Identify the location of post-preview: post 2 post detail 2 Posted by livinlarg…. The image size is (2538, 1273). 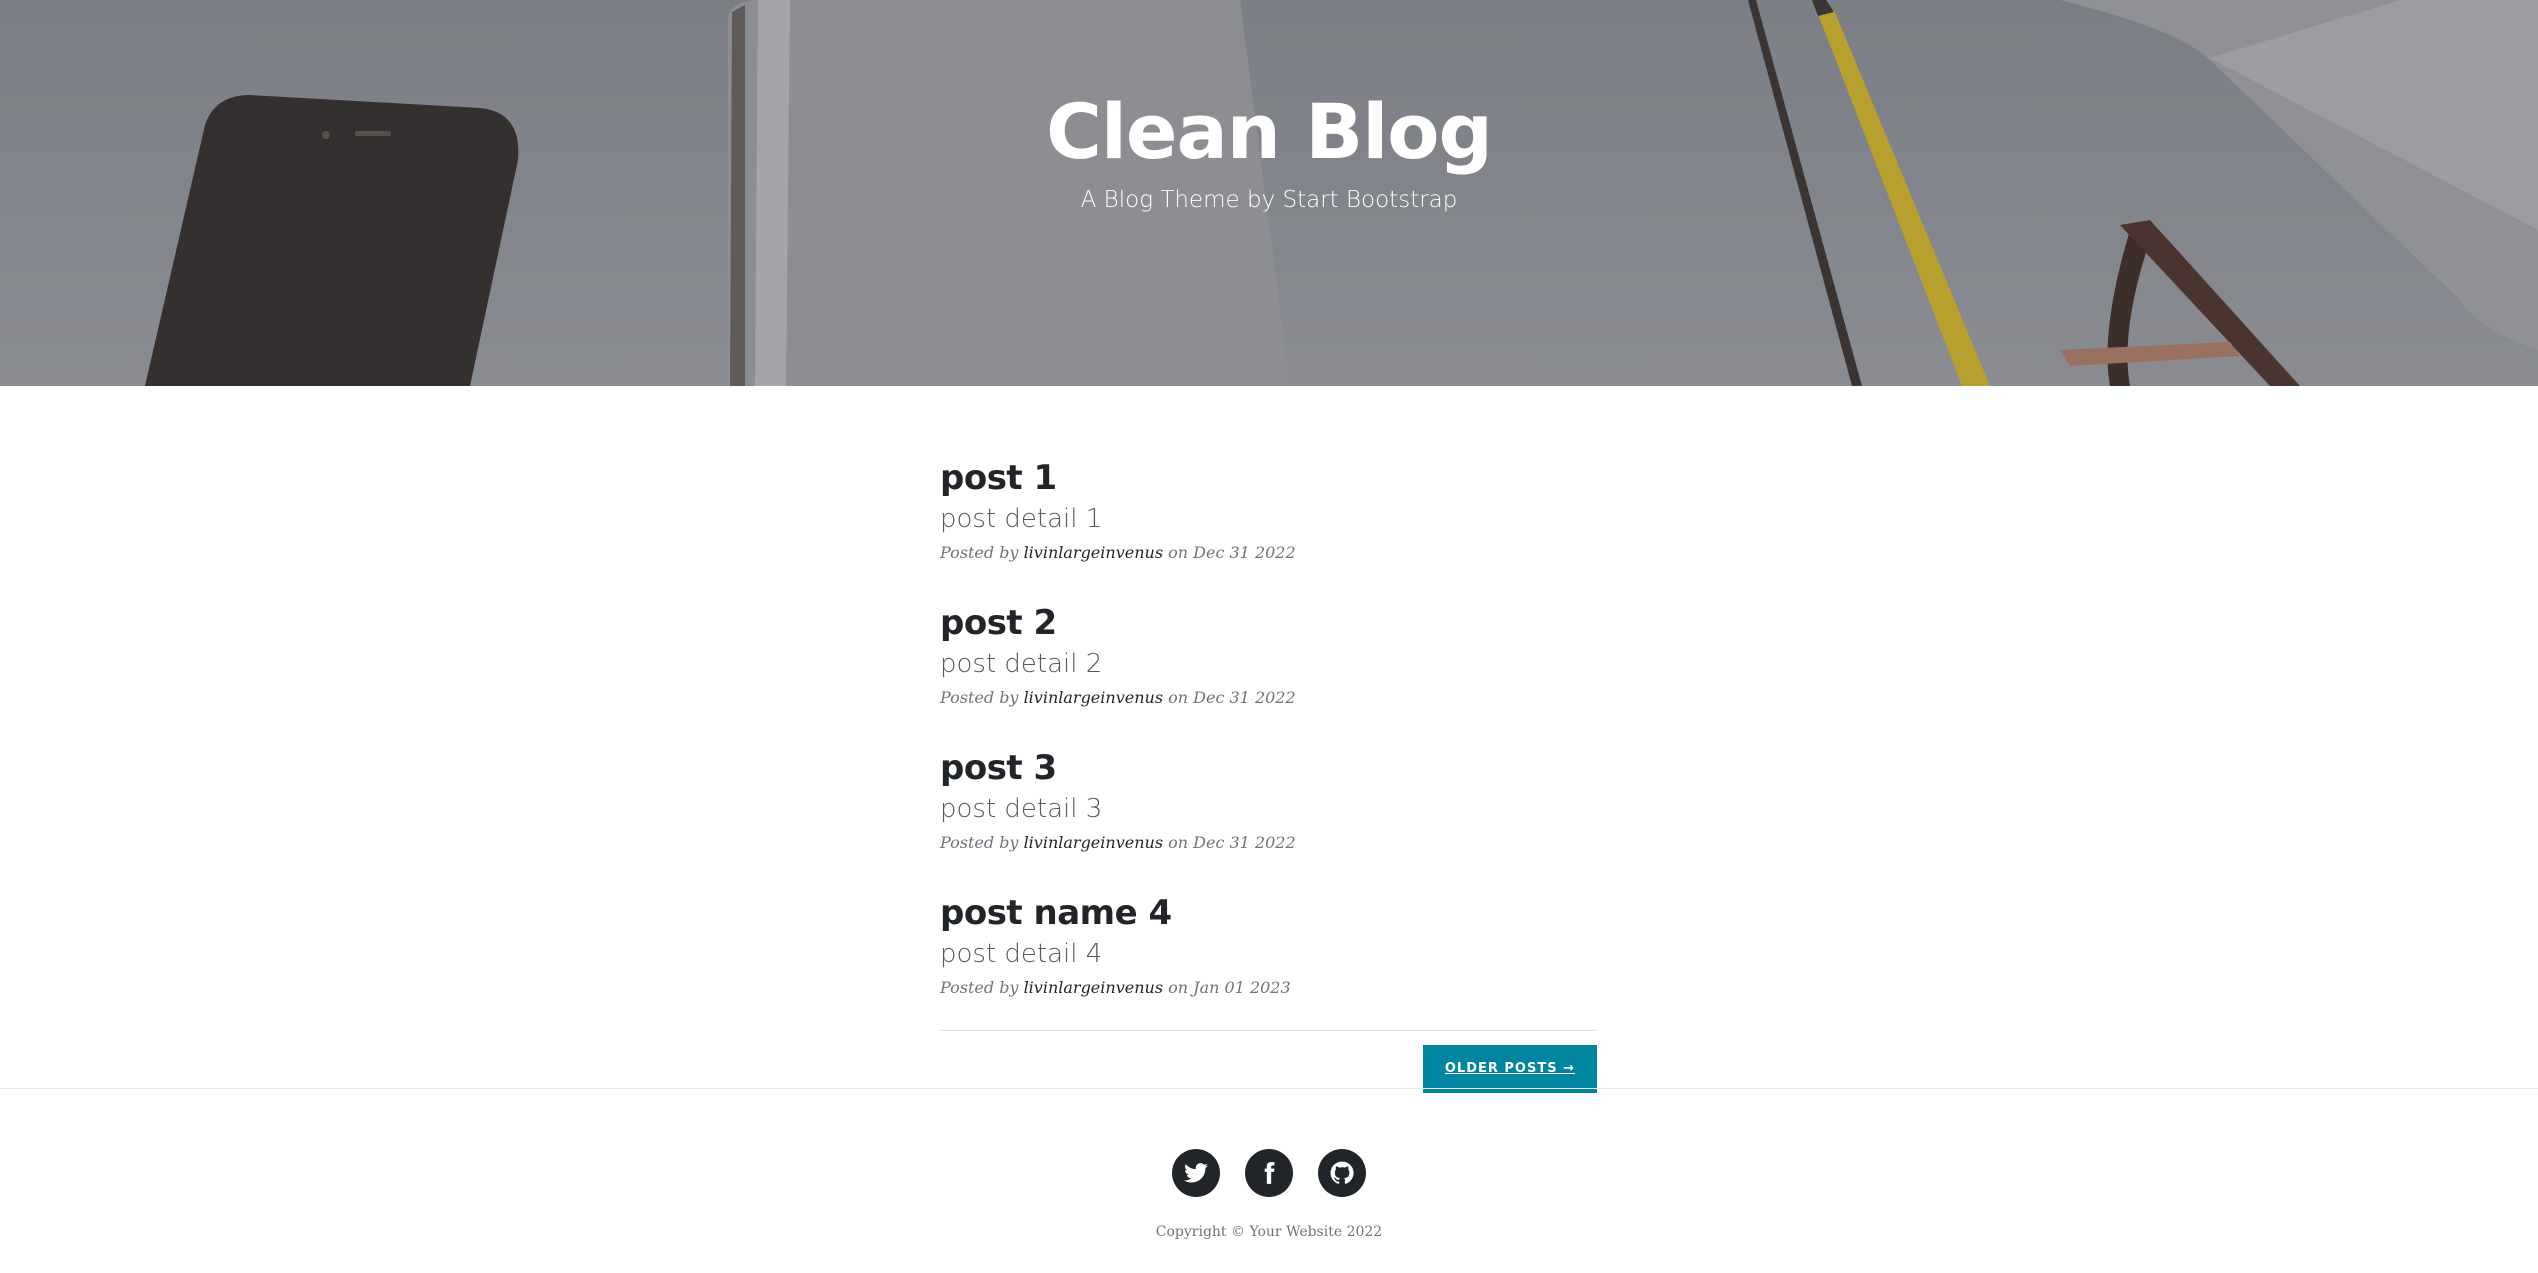
(1268, 655).